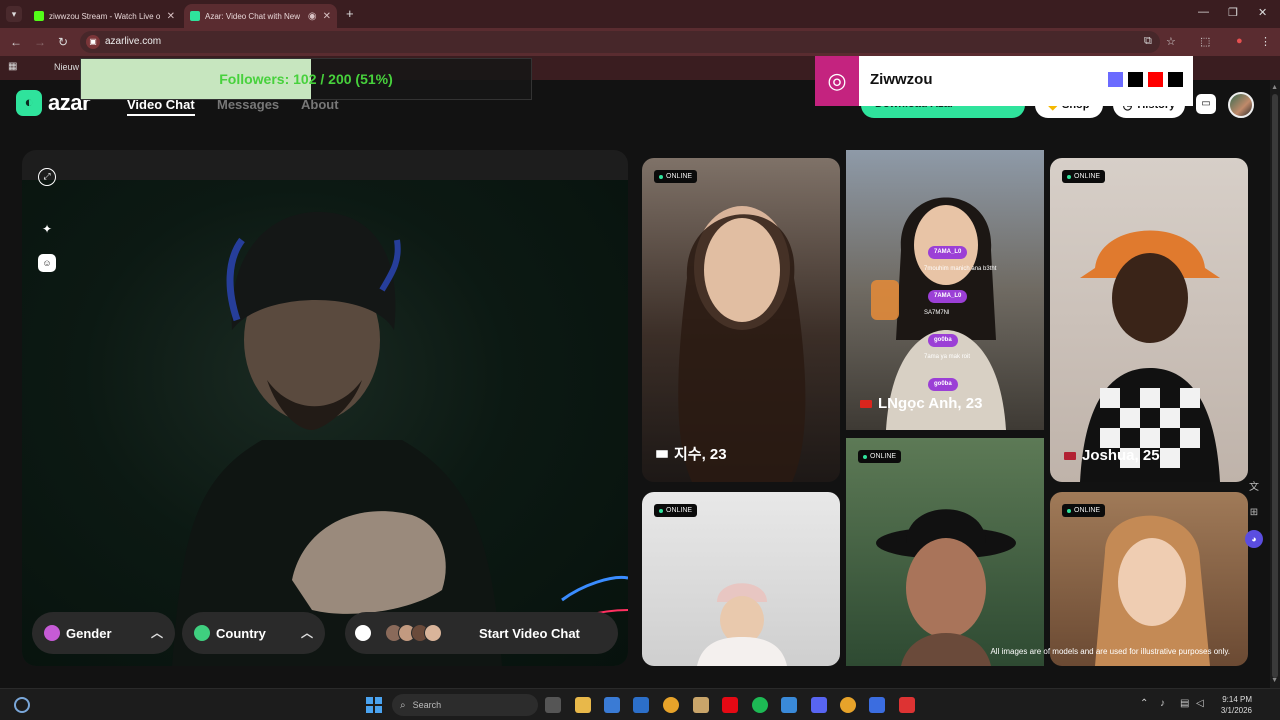 The height and width of the screenshot is (720, 1280). Describe the element at coordinates (1200, 703) in the screenshot. I see `volume-icon: ◁` at that location.